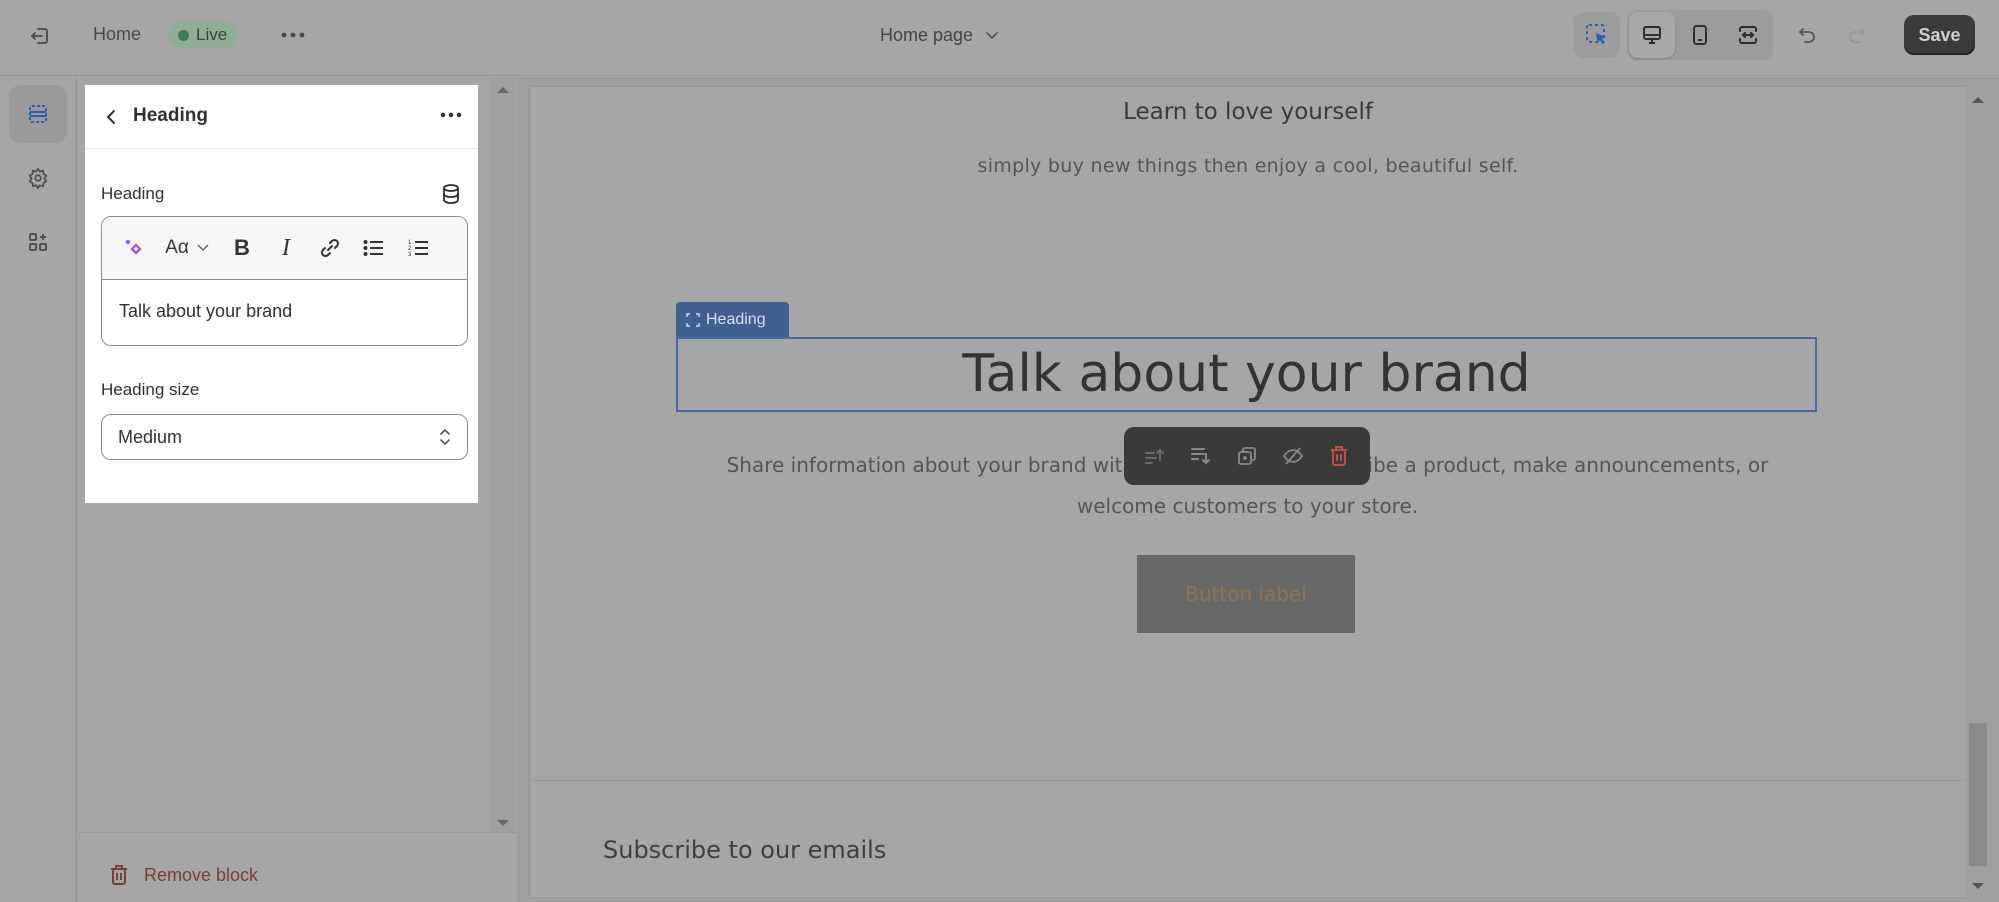 This screenshot has width=1999, height=902. I want to click on font-style-dropdown: Aα, so click(187, 248).